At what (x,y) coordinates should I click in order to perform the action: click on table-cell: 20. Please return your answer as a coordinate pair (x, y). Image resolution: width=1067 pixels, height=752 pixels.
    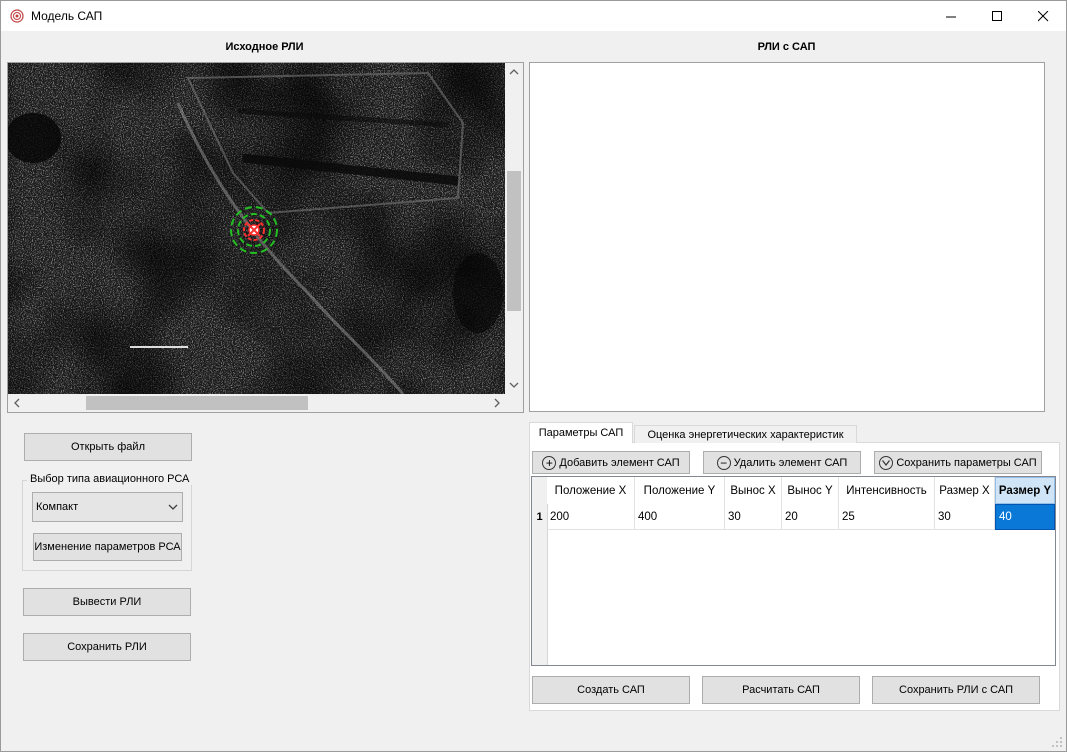
    Looking at the image, I should click on (810, 517).